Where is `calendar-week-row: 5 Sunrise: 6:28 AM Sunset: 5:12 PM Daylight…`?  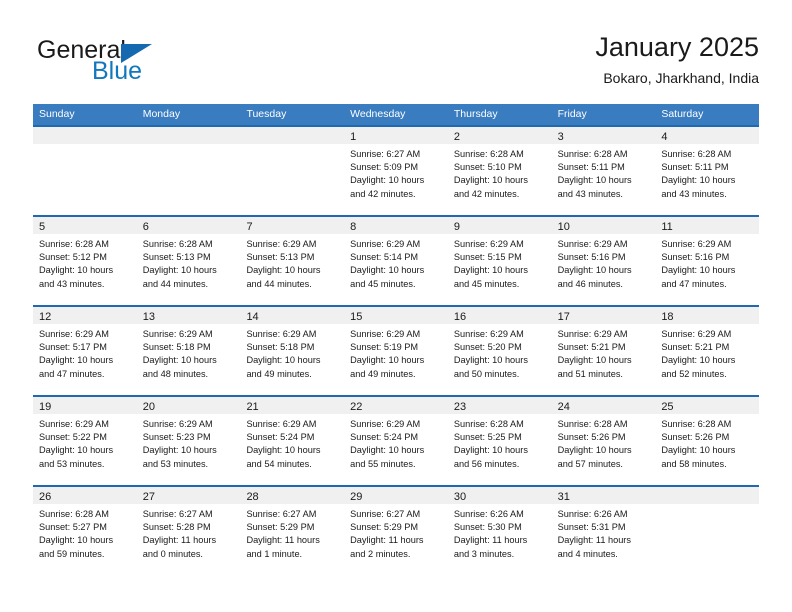
calendar-week-row: 5 Sunrise: 6:28 AM Sunset: 5:12 PM Daylight… is located at coordinates (396, 260).